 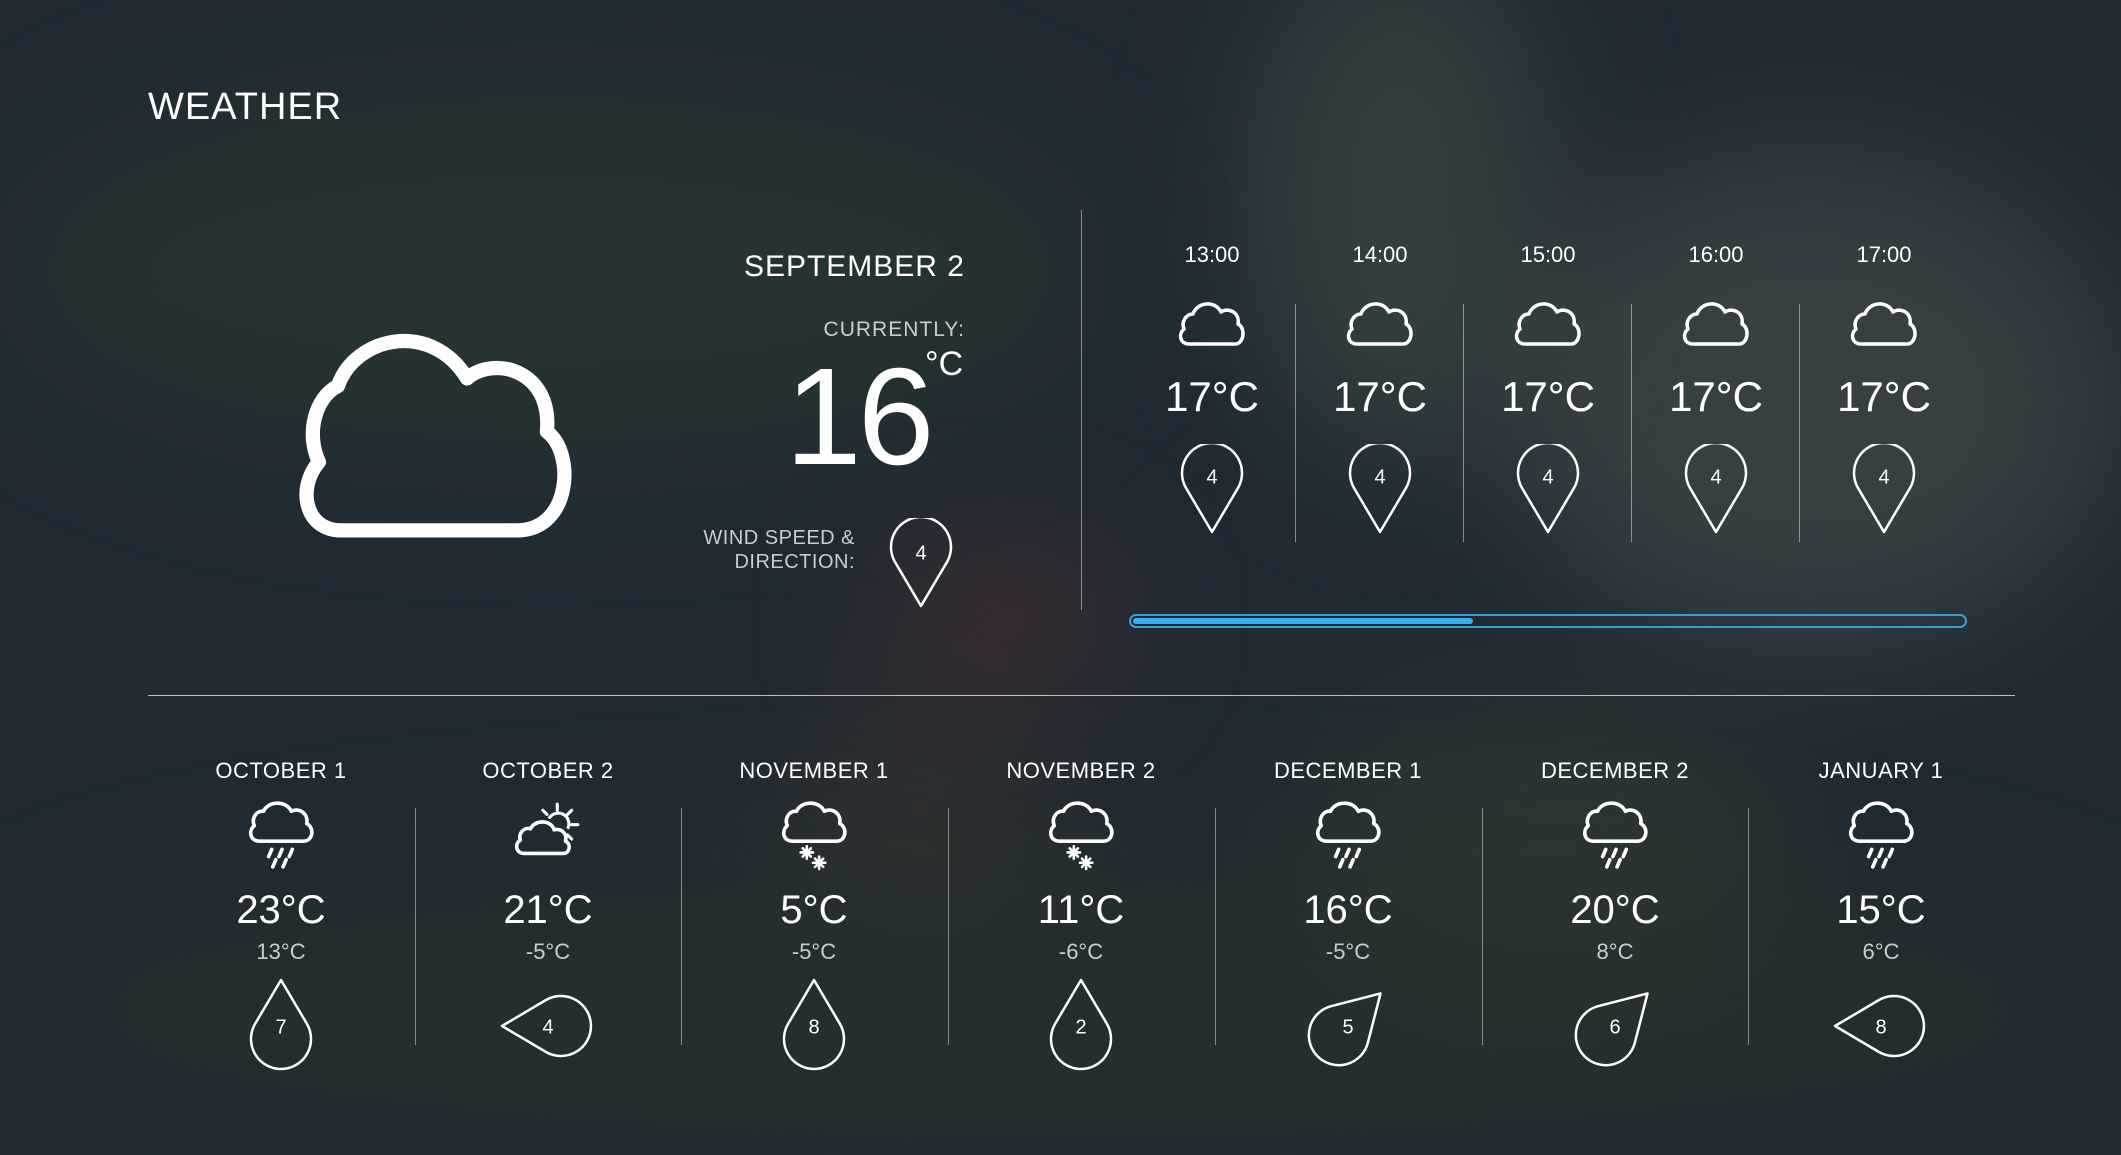 I want to click on hourly-item: 15:00 17°C 4, so click(x=1548, y=405).